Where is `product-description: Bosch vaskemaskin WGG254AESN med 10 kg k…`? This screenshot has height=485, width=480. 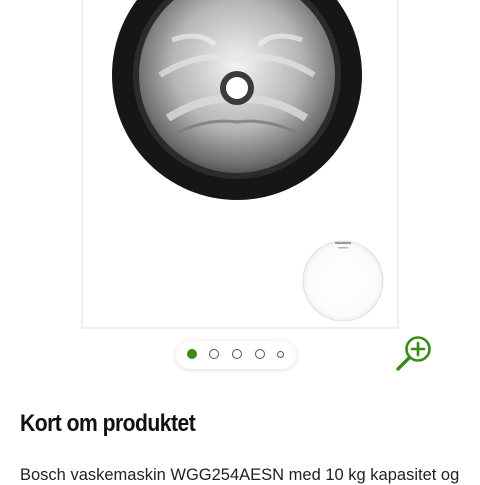
product-description: Bosch vaskemaskin WGG254AESN med 10 kg k… is located at coordinates (240, 475).